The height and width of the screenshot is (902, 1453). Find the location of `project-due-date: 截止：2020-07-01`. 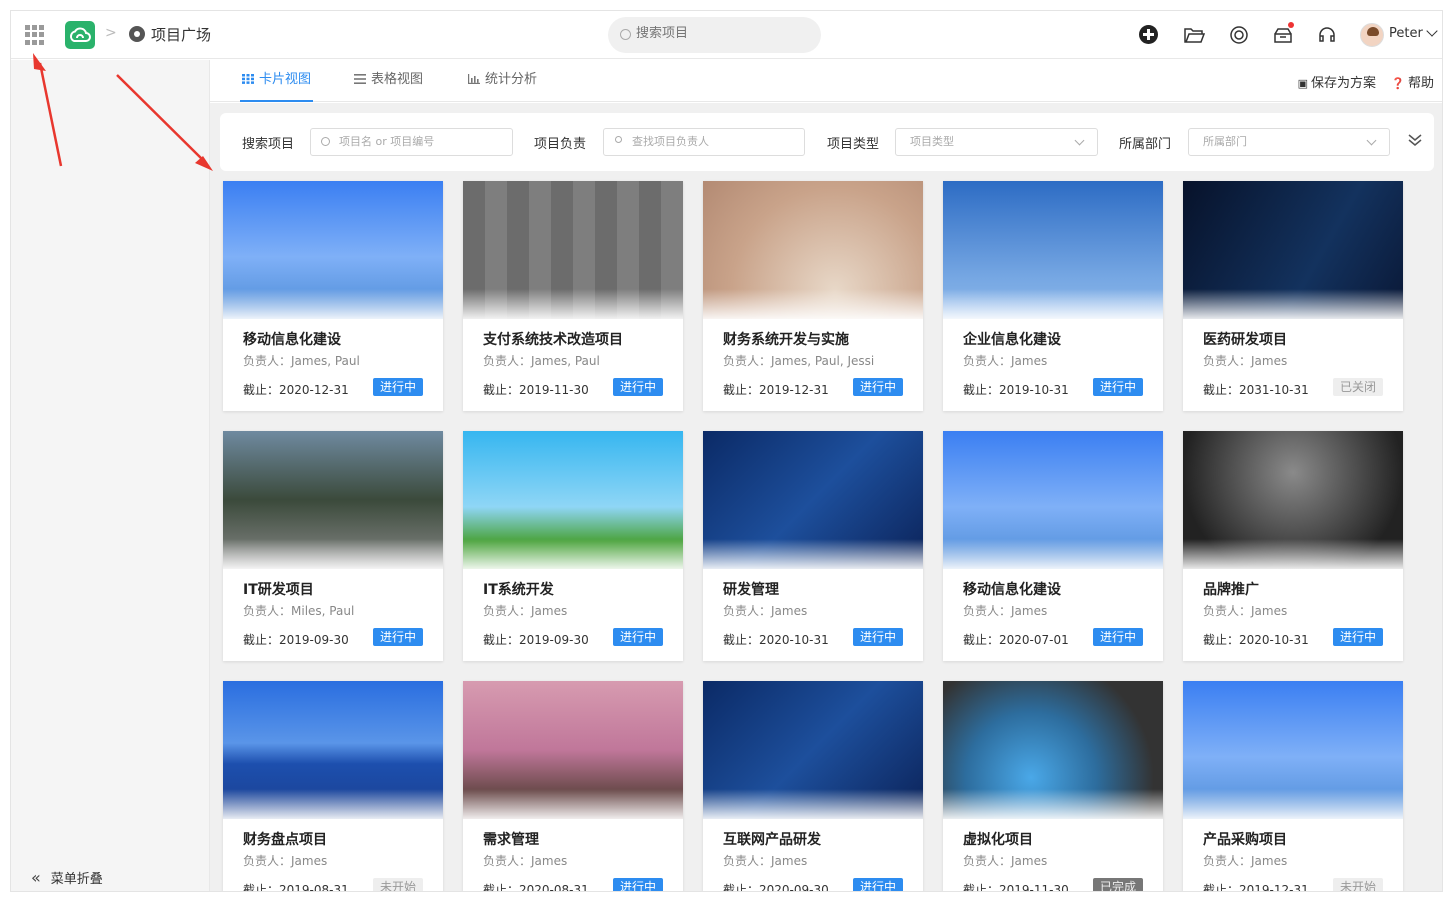

project-due-date: 截止：2020-07-01 is located at coordinates (1016, 640).